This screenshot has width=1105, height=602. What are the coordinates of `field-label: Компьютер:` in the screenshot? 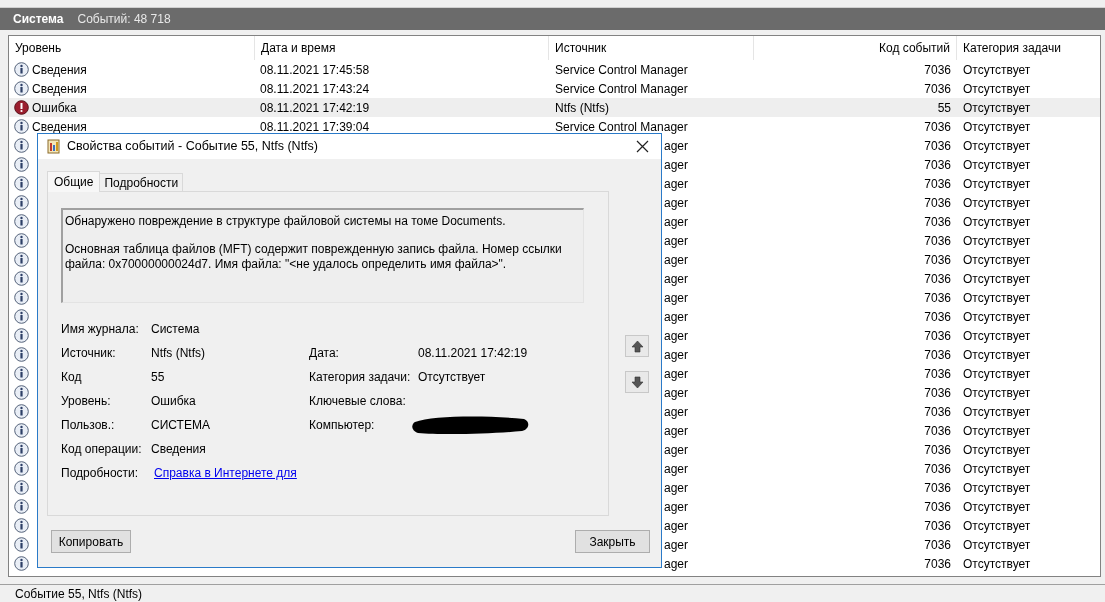 It's located at (342, 425).